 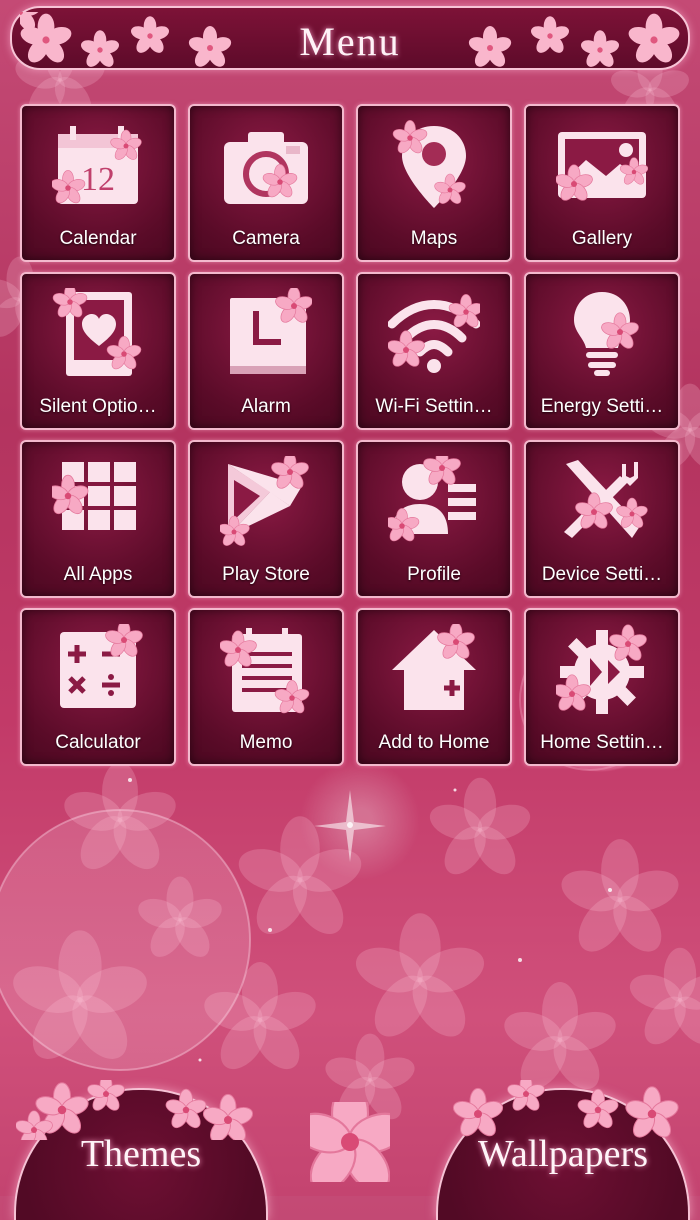 I want to click on app-label: Calculator, so click(x=98, y=742).